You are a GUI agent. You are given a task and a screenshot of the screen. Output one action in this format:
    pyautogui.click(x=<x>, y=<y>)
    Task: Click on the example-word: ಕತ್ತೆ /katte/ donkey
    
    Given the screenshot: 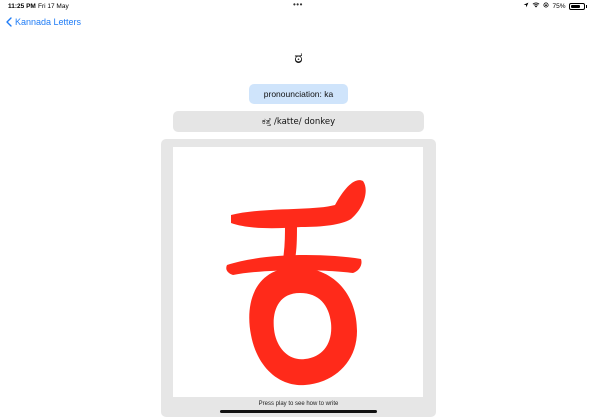 What is the action you would take?
    pyautogui.click(x=298, y=121)
    